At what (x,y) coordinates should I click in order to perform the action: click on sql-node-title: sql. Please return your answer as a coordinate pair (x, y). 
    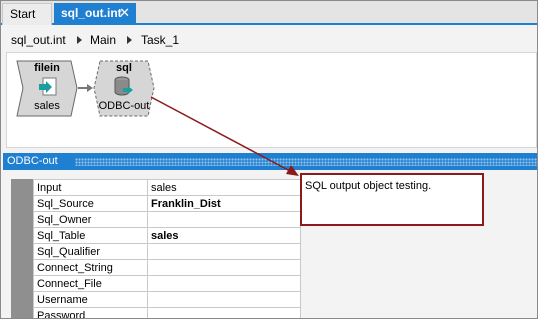
    Looking at the image, I should click on (124, 68).